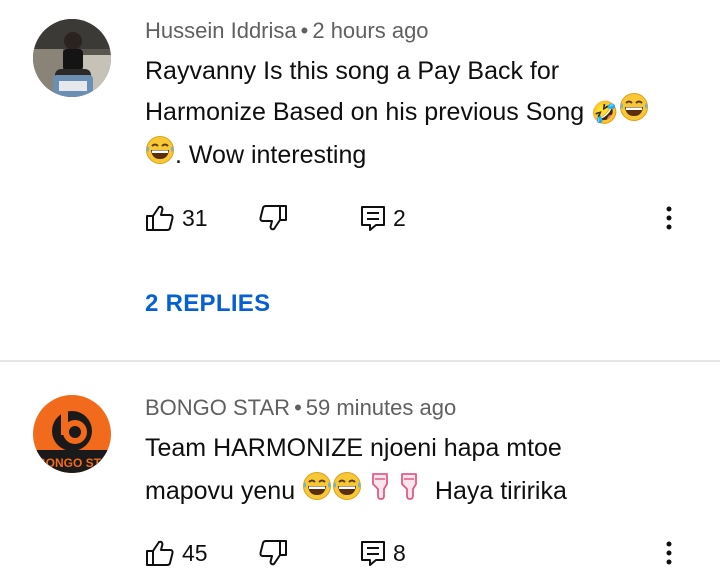 The image size is (720, 575). Describe the element at coordinates (207, 304) in the screenshot. I see `view-replies-link: 2 REPLIES` at that location.